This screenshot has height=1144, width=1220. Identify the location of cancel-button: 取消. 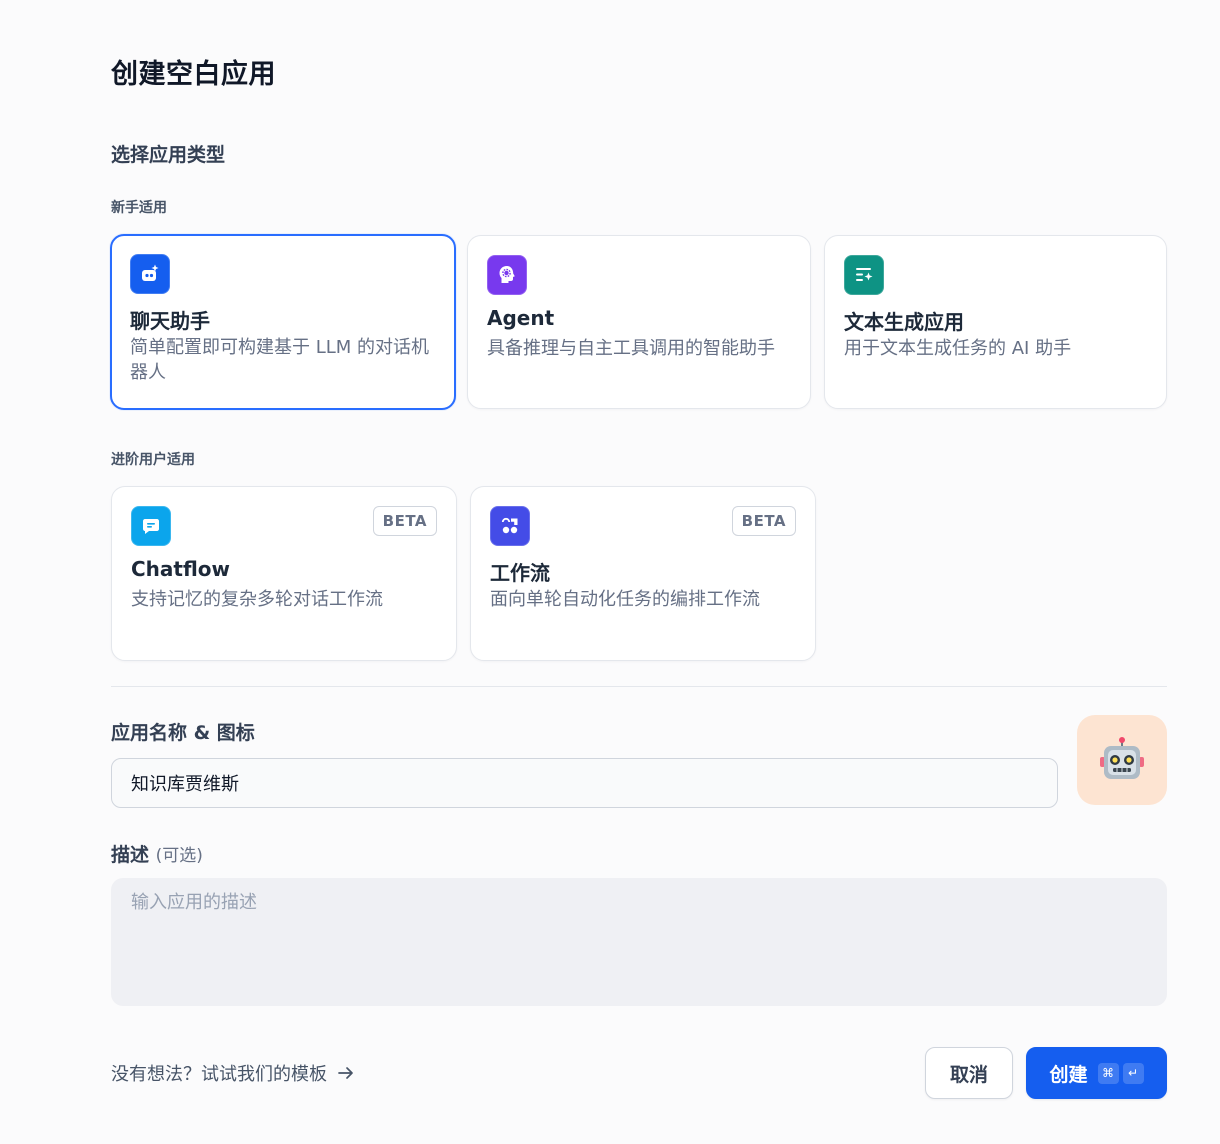
(969, 1073).